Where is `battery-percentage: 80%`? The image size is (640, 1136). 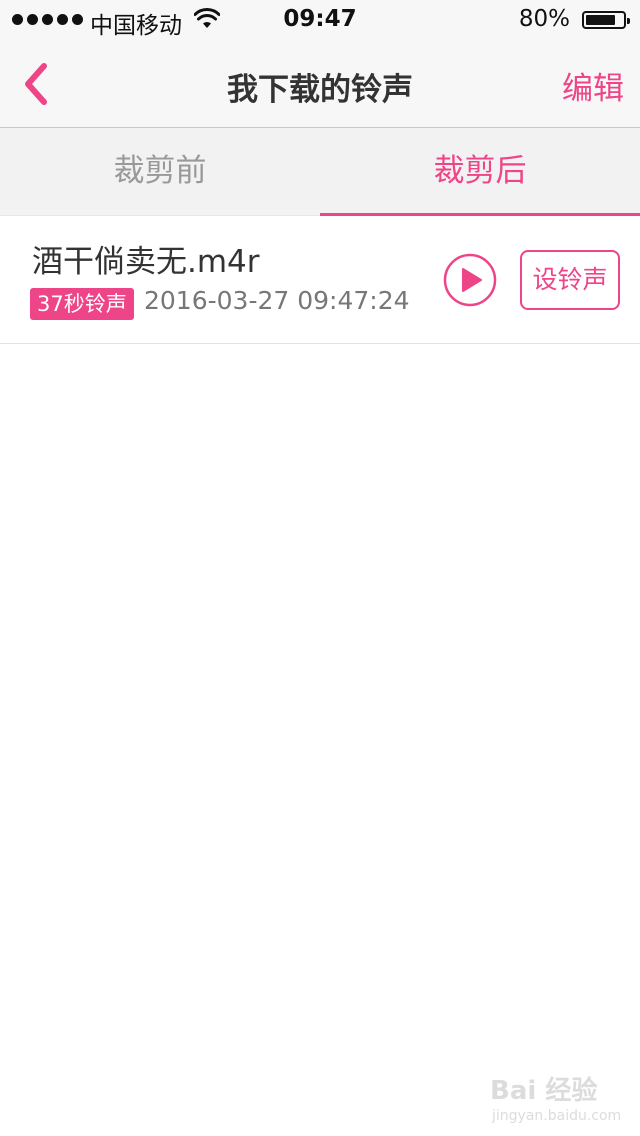
battery-percentage: 80% is located at coordinates (544, 19).